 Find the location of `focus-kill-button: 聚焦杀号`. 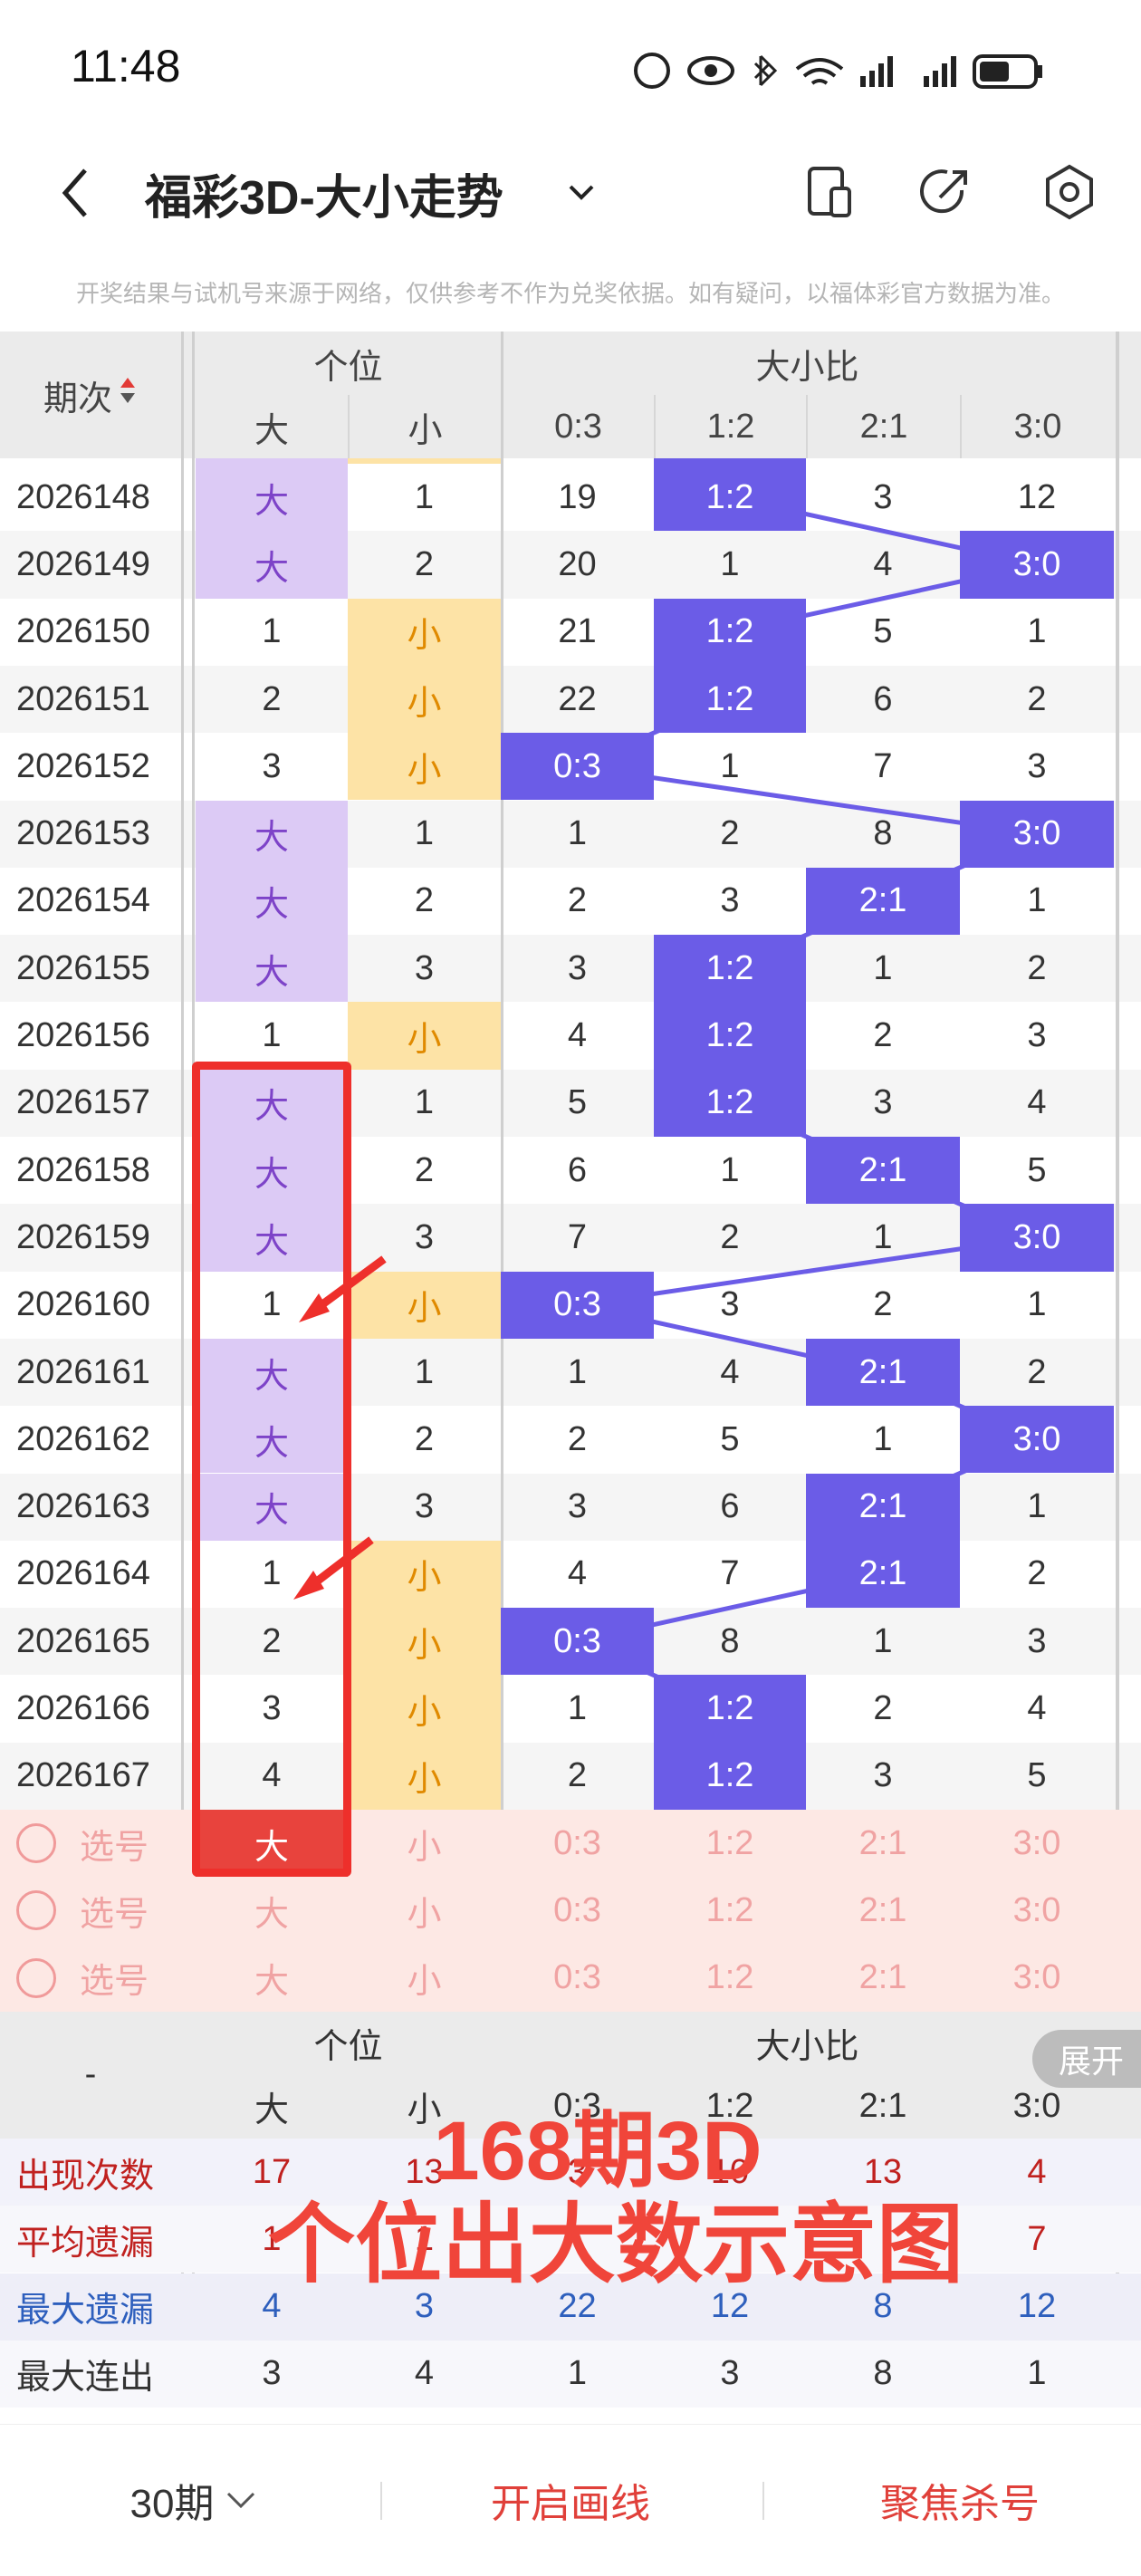

focus-kill-button: 聚焦杀号 is located at coordinates (960, 2500).